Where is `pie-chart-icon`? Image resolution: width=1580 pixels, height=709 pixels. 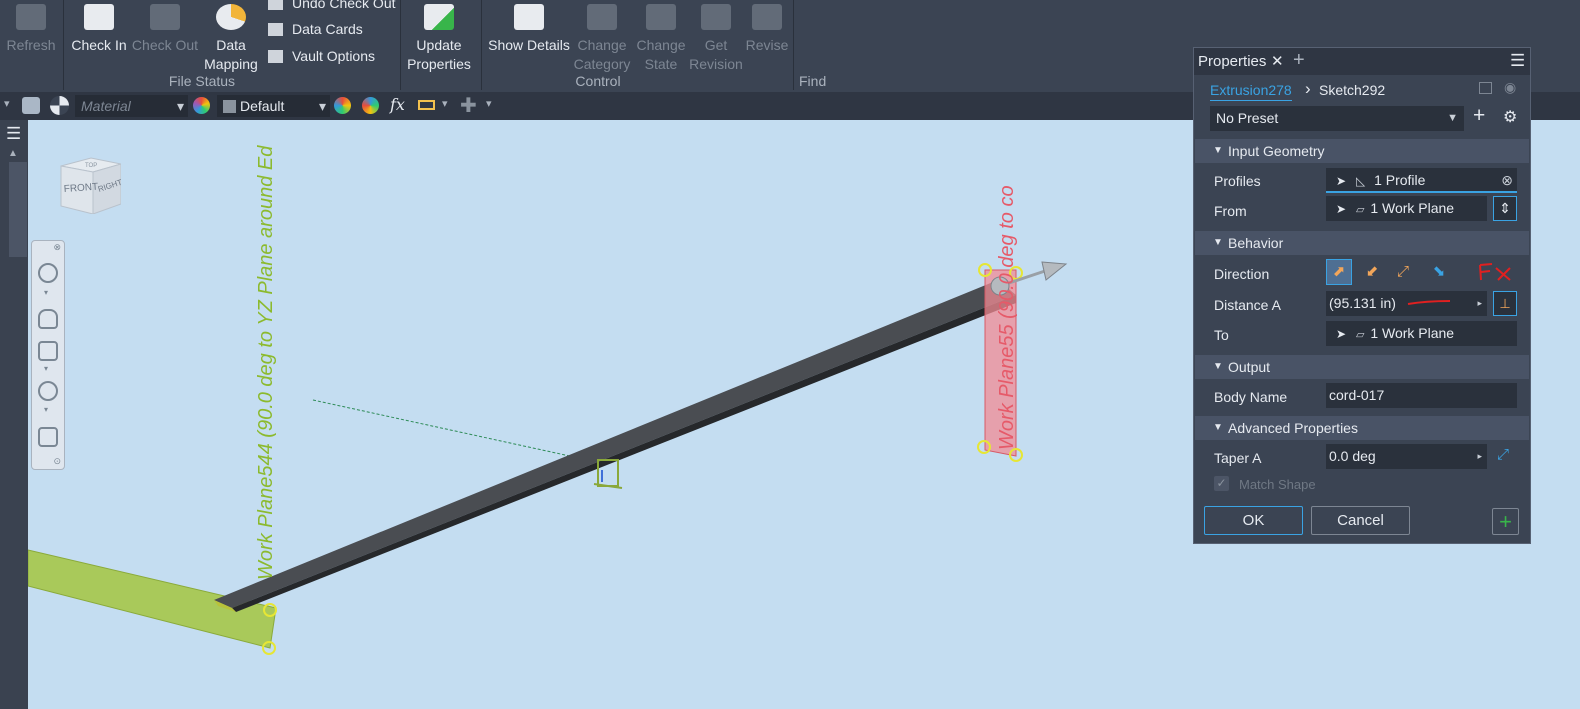 pie-chart-icon is located at coordinates (231, 17).